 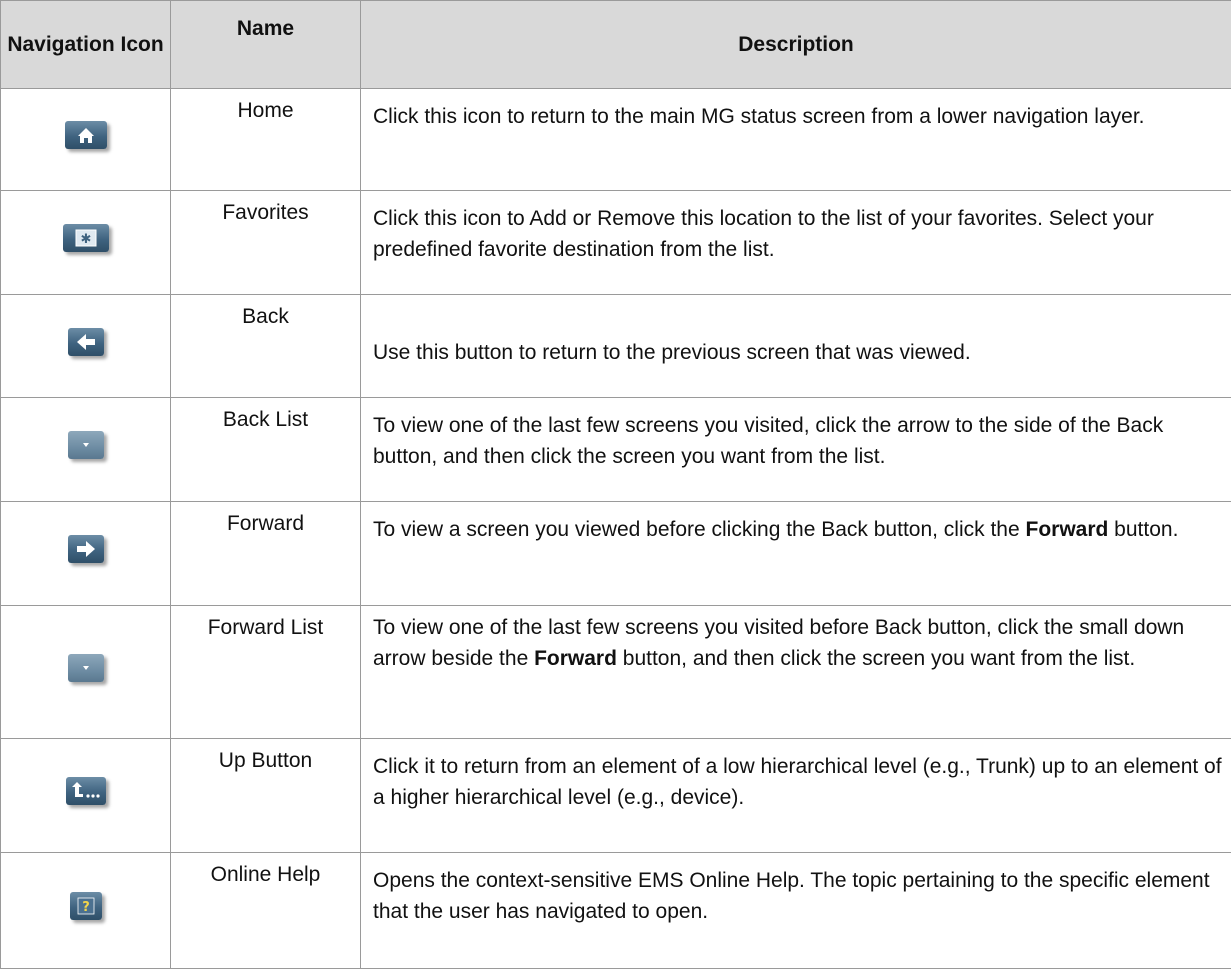 I want to click on row-name: Forward, so click(x=266, y=554).